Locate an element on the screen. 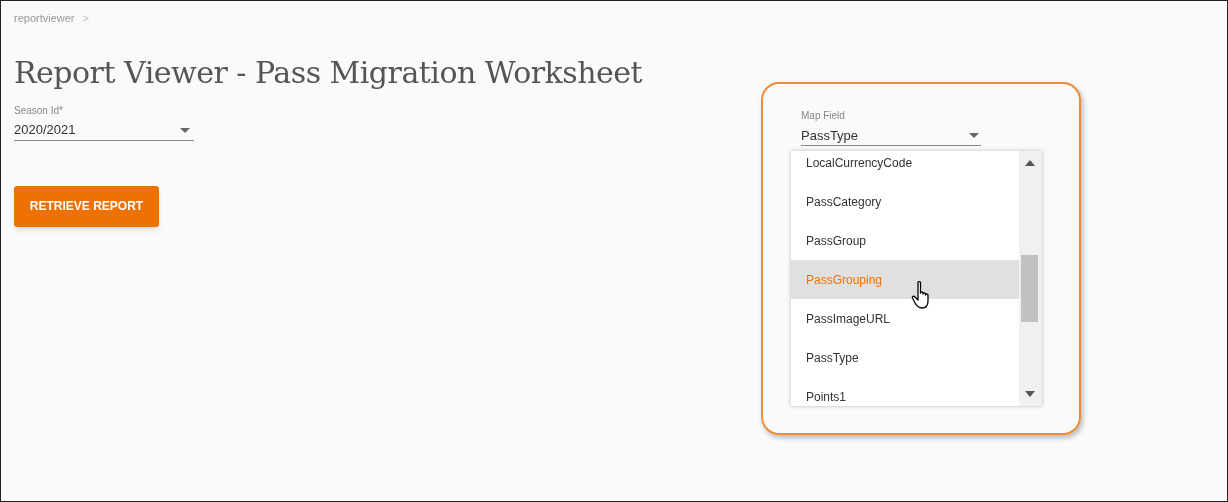  map-field-select: PassType is located at coordinates (891, 136).